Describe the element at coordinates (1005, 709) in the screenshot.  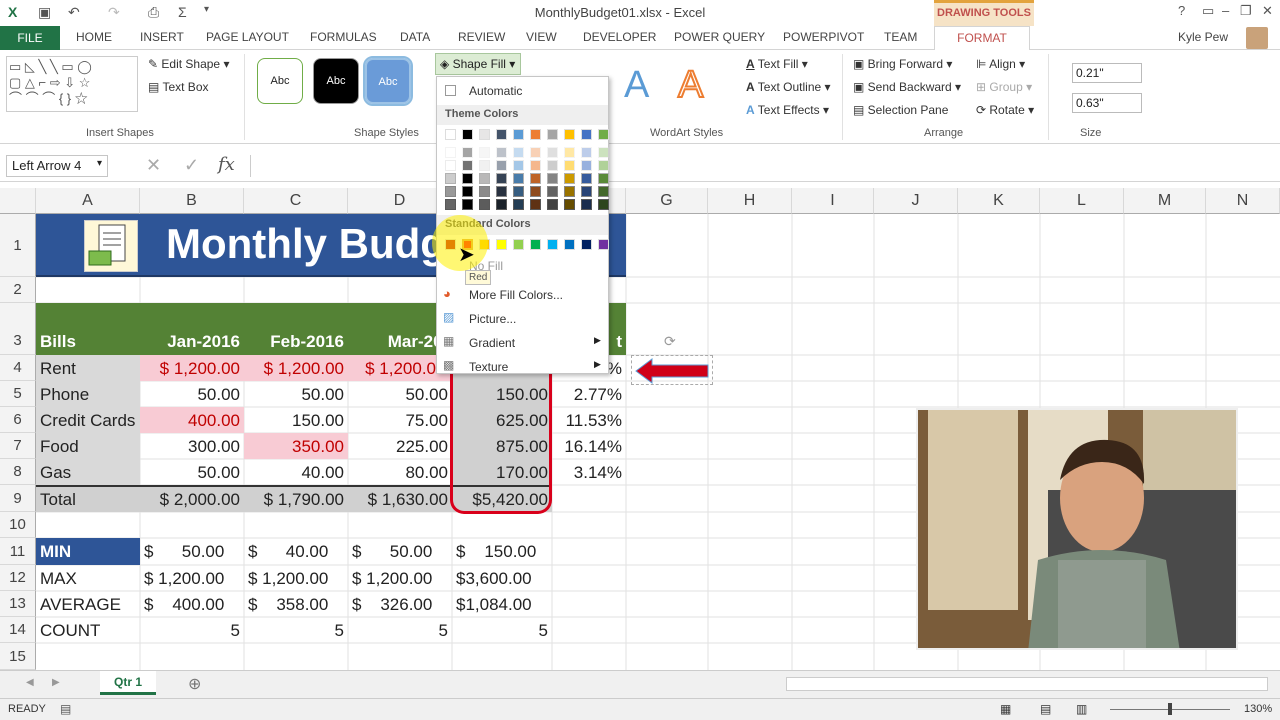
I see `normal-view-icon: ▦` at that location.